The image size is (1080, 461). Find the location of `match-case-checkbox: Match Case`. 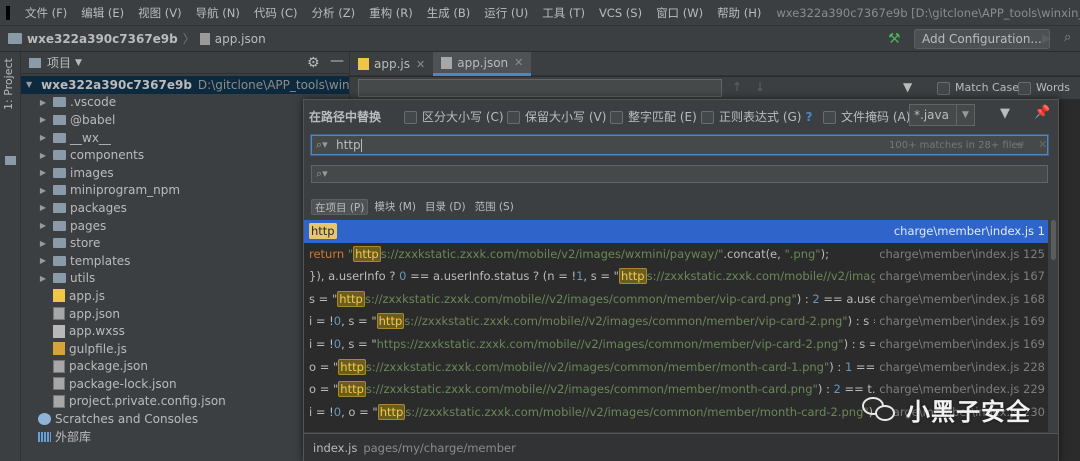

match-case-checkbox: Match Case is located at coordinates (978, 88).